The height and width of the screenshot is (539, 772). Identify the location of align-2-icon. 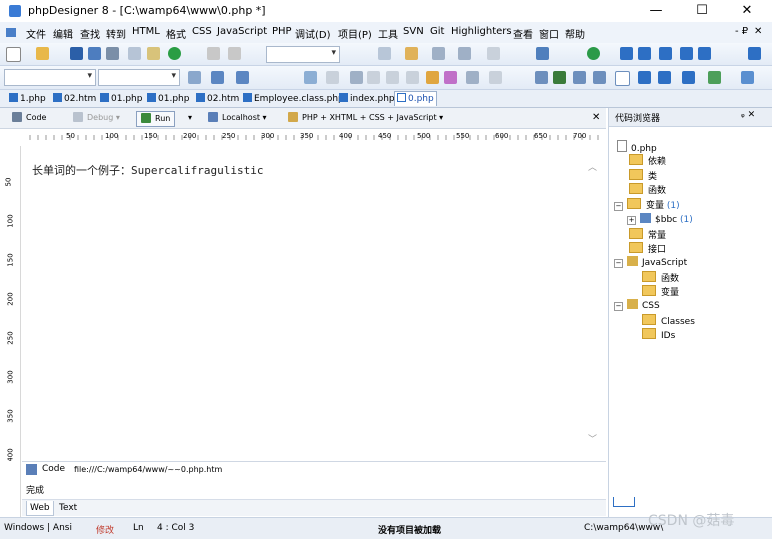
(373, 77).